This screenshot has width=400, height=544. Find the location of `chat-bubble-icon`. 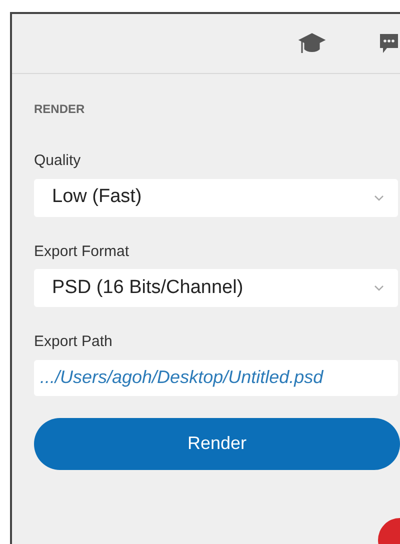

chat-bubble-icon is located at coordinates (388, 44).